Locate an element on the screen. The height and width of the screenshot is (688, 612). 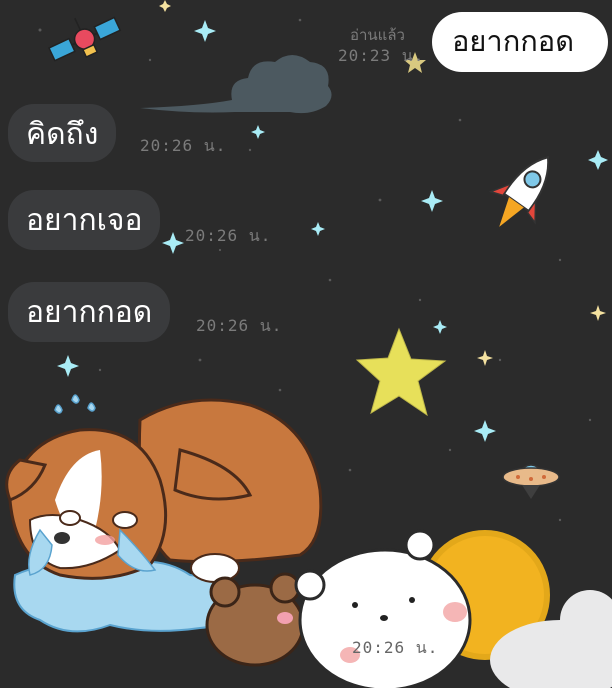
read-receipt: อ่านแล้ว is located at coordinates (377, 35).